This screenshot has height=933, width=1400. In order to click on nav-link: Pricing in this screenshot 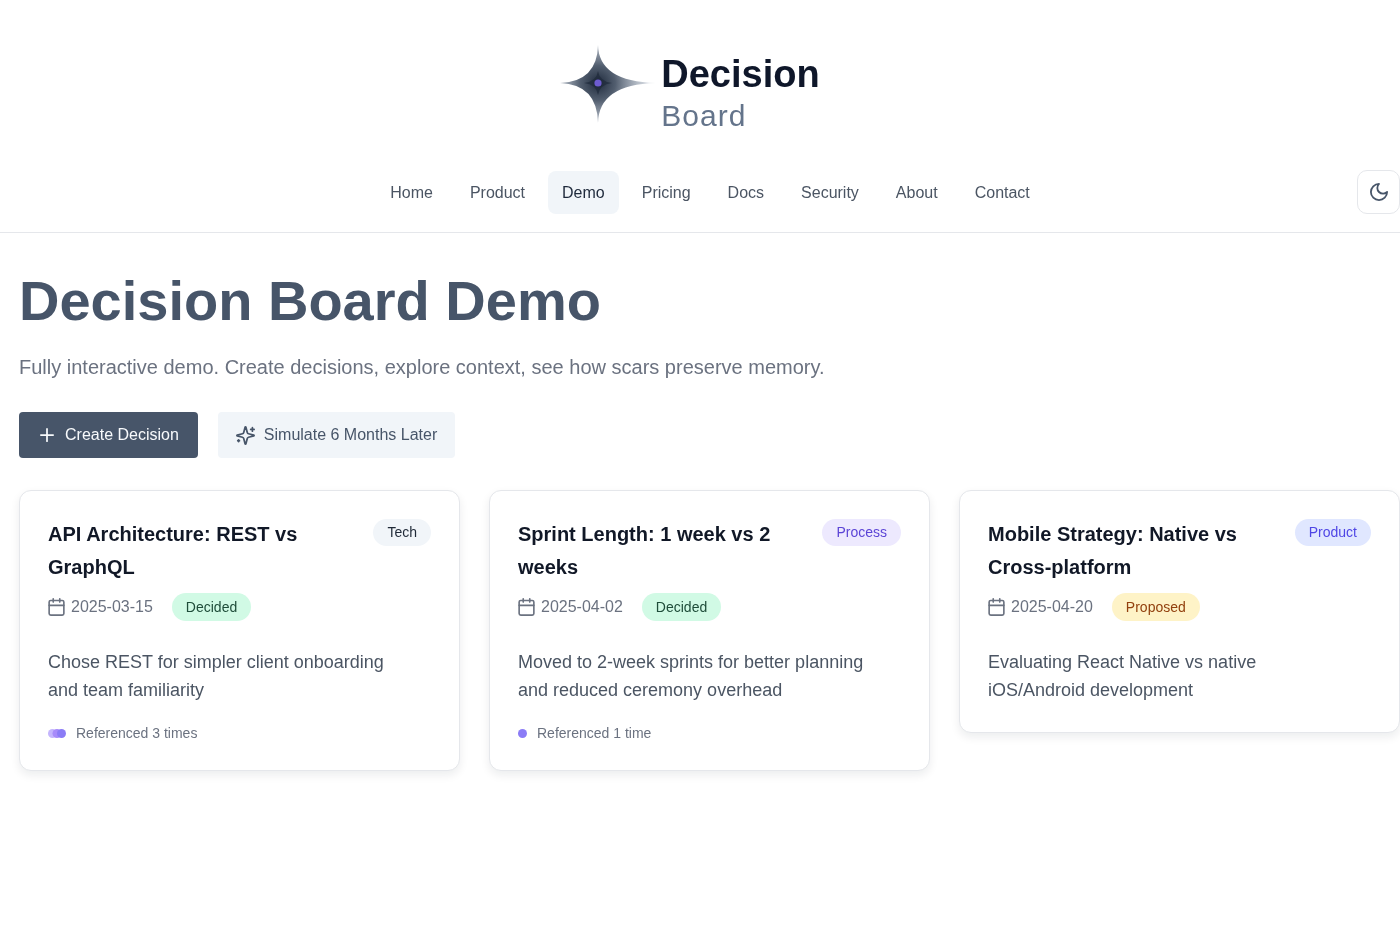, I will do `click(666, 192)`.